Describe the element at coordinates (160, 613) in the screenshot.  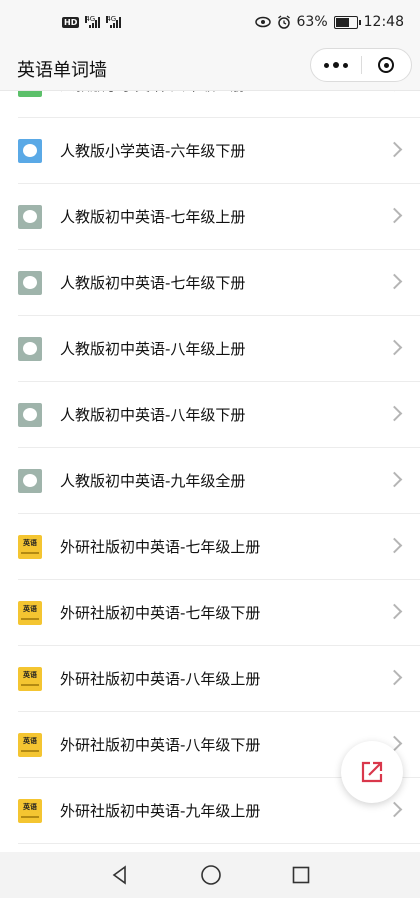
I see `book-title: 外研社版初中英语-七年级下册` at that location.